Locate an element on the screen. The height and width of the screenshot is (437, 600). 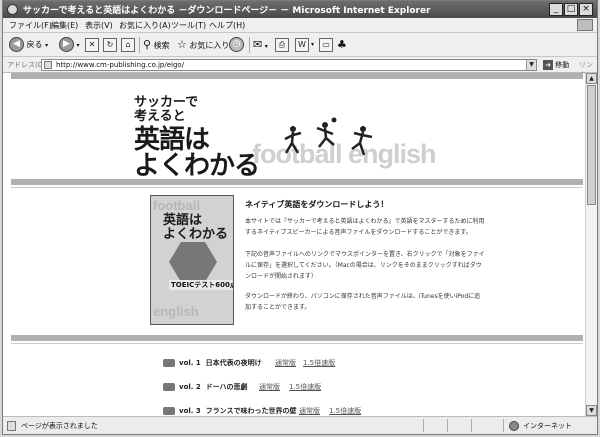
favorites-label: お気に入り is located at coordinates (209, 45).